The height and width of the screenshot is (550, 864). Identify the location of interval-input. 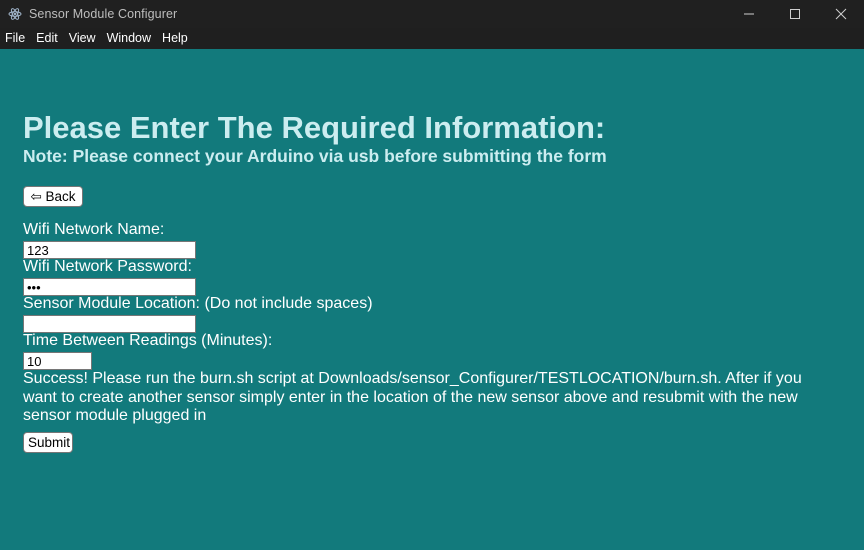
(57, 361).